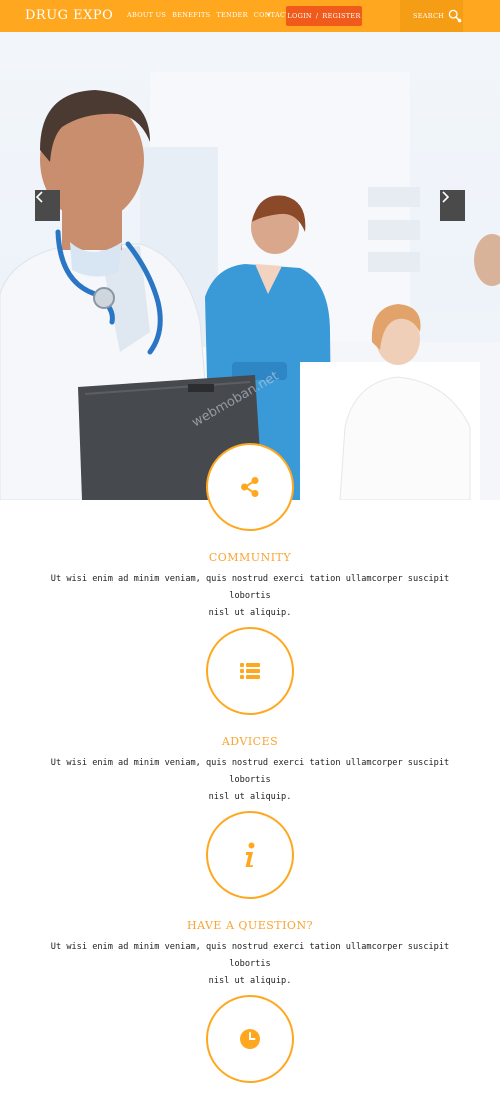 The height and width of the screenshot is (1100, 500). I want to click on nav-about-us: ABOUT US, so click(146, 15).